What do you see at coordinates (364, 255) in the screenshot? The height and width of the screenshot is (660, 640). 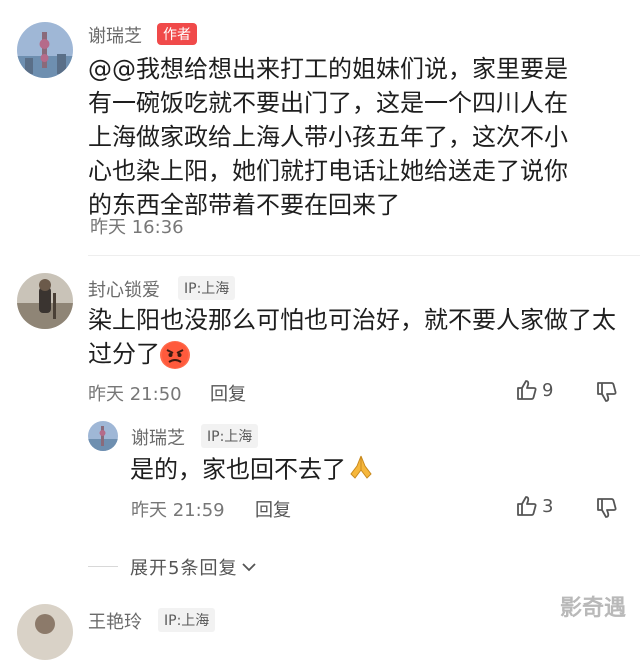 I see `divider` at bounding box center [364, 255].